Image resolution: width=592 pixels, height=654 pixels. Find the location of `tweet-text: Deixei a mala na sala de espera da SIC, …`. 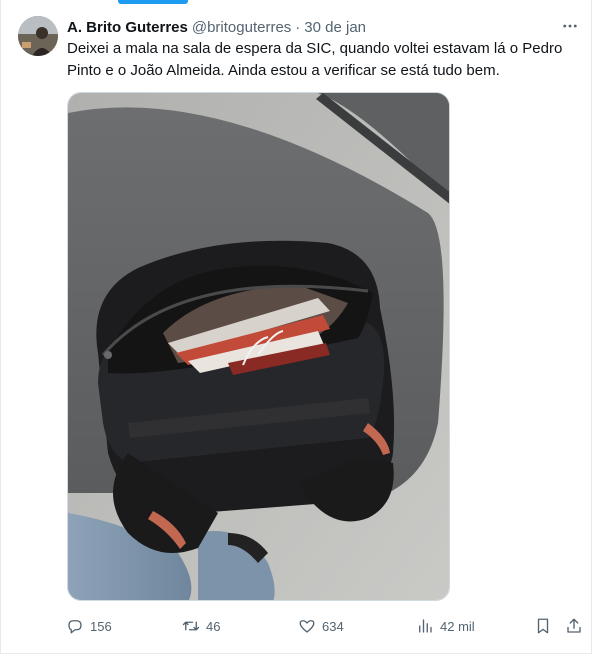

tweet-text: Deixei a mala na sala de espera da SIC, … is located at coordinates (315, 59).